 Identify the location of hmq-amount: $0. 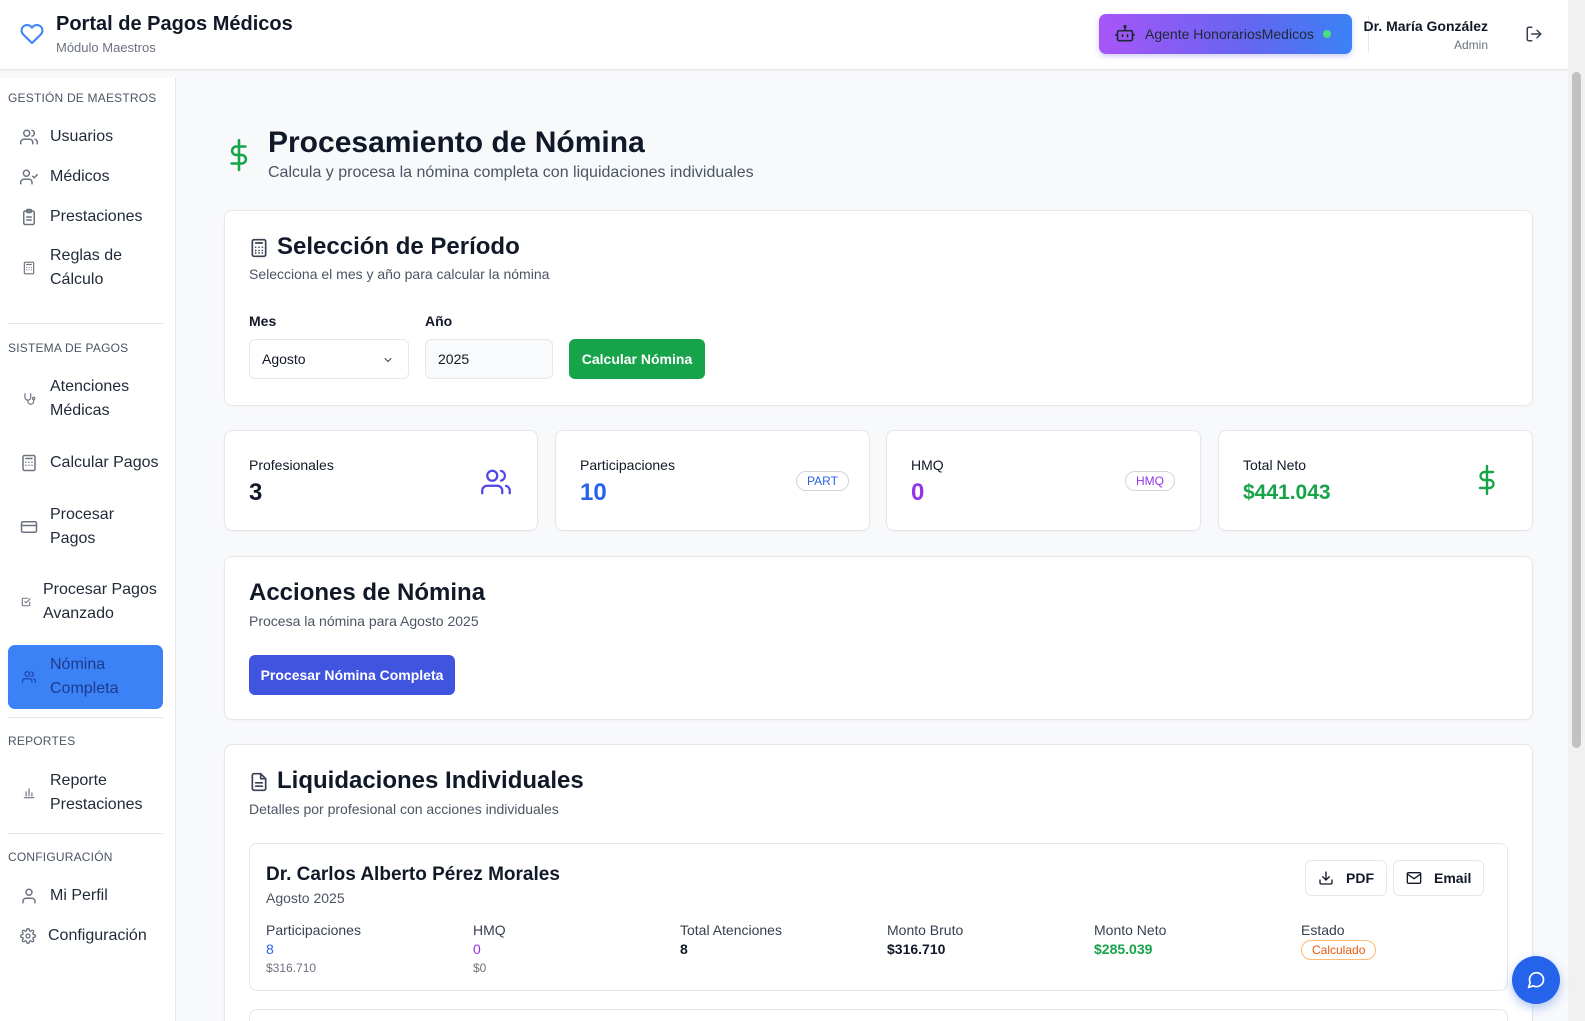
(480, 968).